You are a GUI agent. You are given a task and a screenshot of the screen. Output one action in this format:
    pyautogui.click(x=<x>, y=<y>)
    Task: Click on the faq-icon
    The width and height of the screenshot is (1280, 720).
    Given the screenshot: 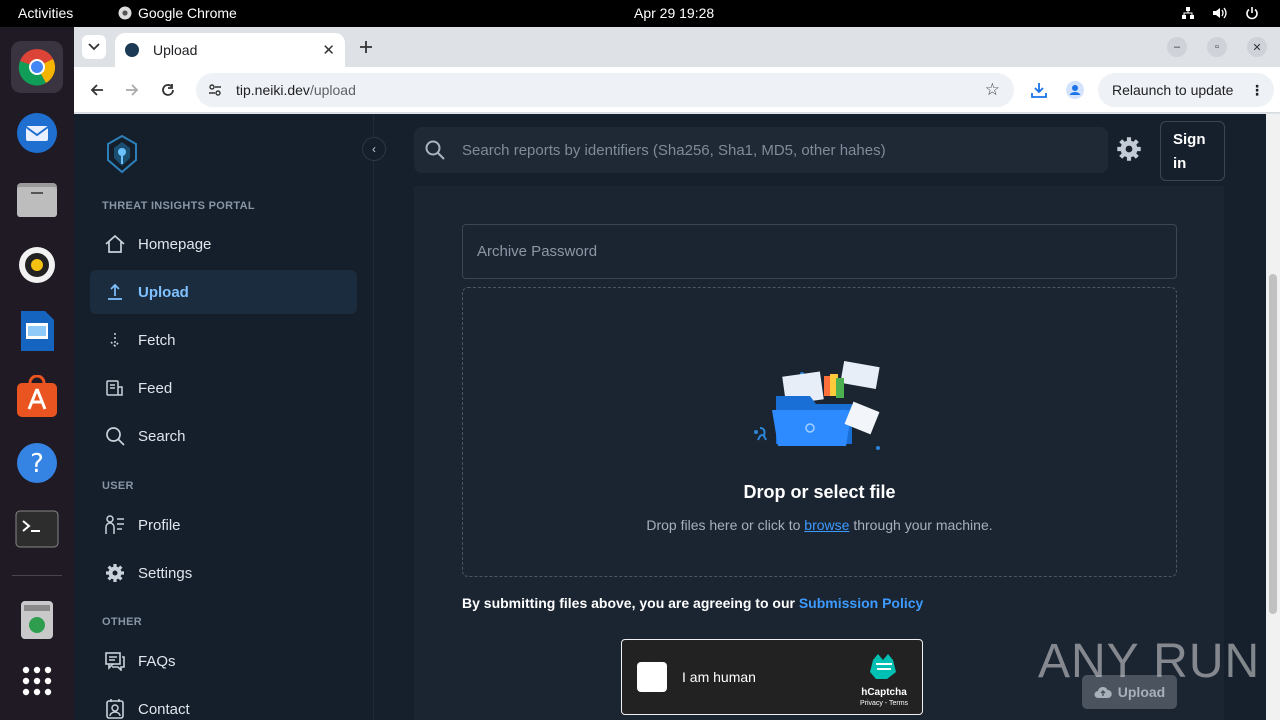 What is the action you would take?
    pyautogui.click(x=115, y=661)
    